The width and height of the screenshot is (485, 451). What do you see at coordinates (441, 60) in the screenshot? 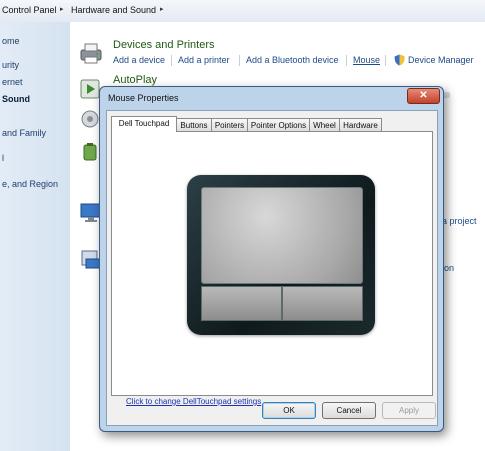
I see `device-manager-link: Device Manager` at bounding box center [441, 60].